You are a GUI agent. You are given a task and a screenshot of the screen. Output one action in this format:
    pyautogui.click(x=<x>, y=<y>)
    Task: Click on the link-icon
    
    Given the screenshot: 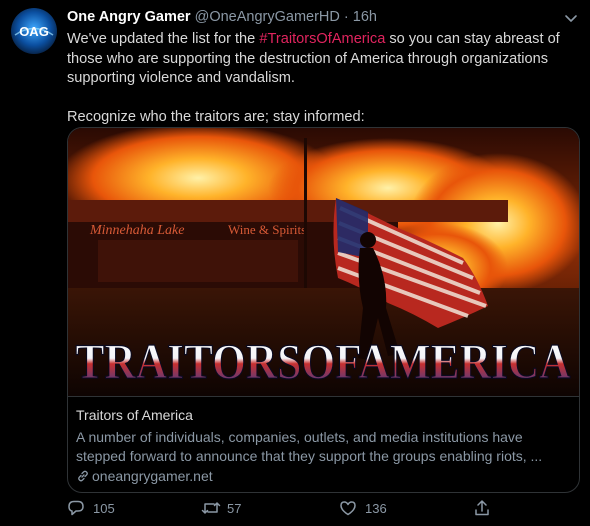 What is the action you would take?
    pyautogui.click(x=83, y=476)
    